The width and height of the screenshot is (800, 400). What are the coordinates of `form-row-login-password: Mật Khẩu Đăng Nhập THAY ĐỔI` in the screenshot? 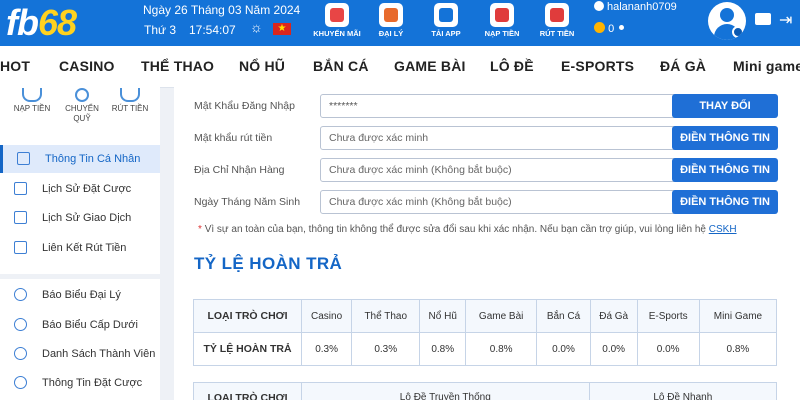 It's located at (489, 106).